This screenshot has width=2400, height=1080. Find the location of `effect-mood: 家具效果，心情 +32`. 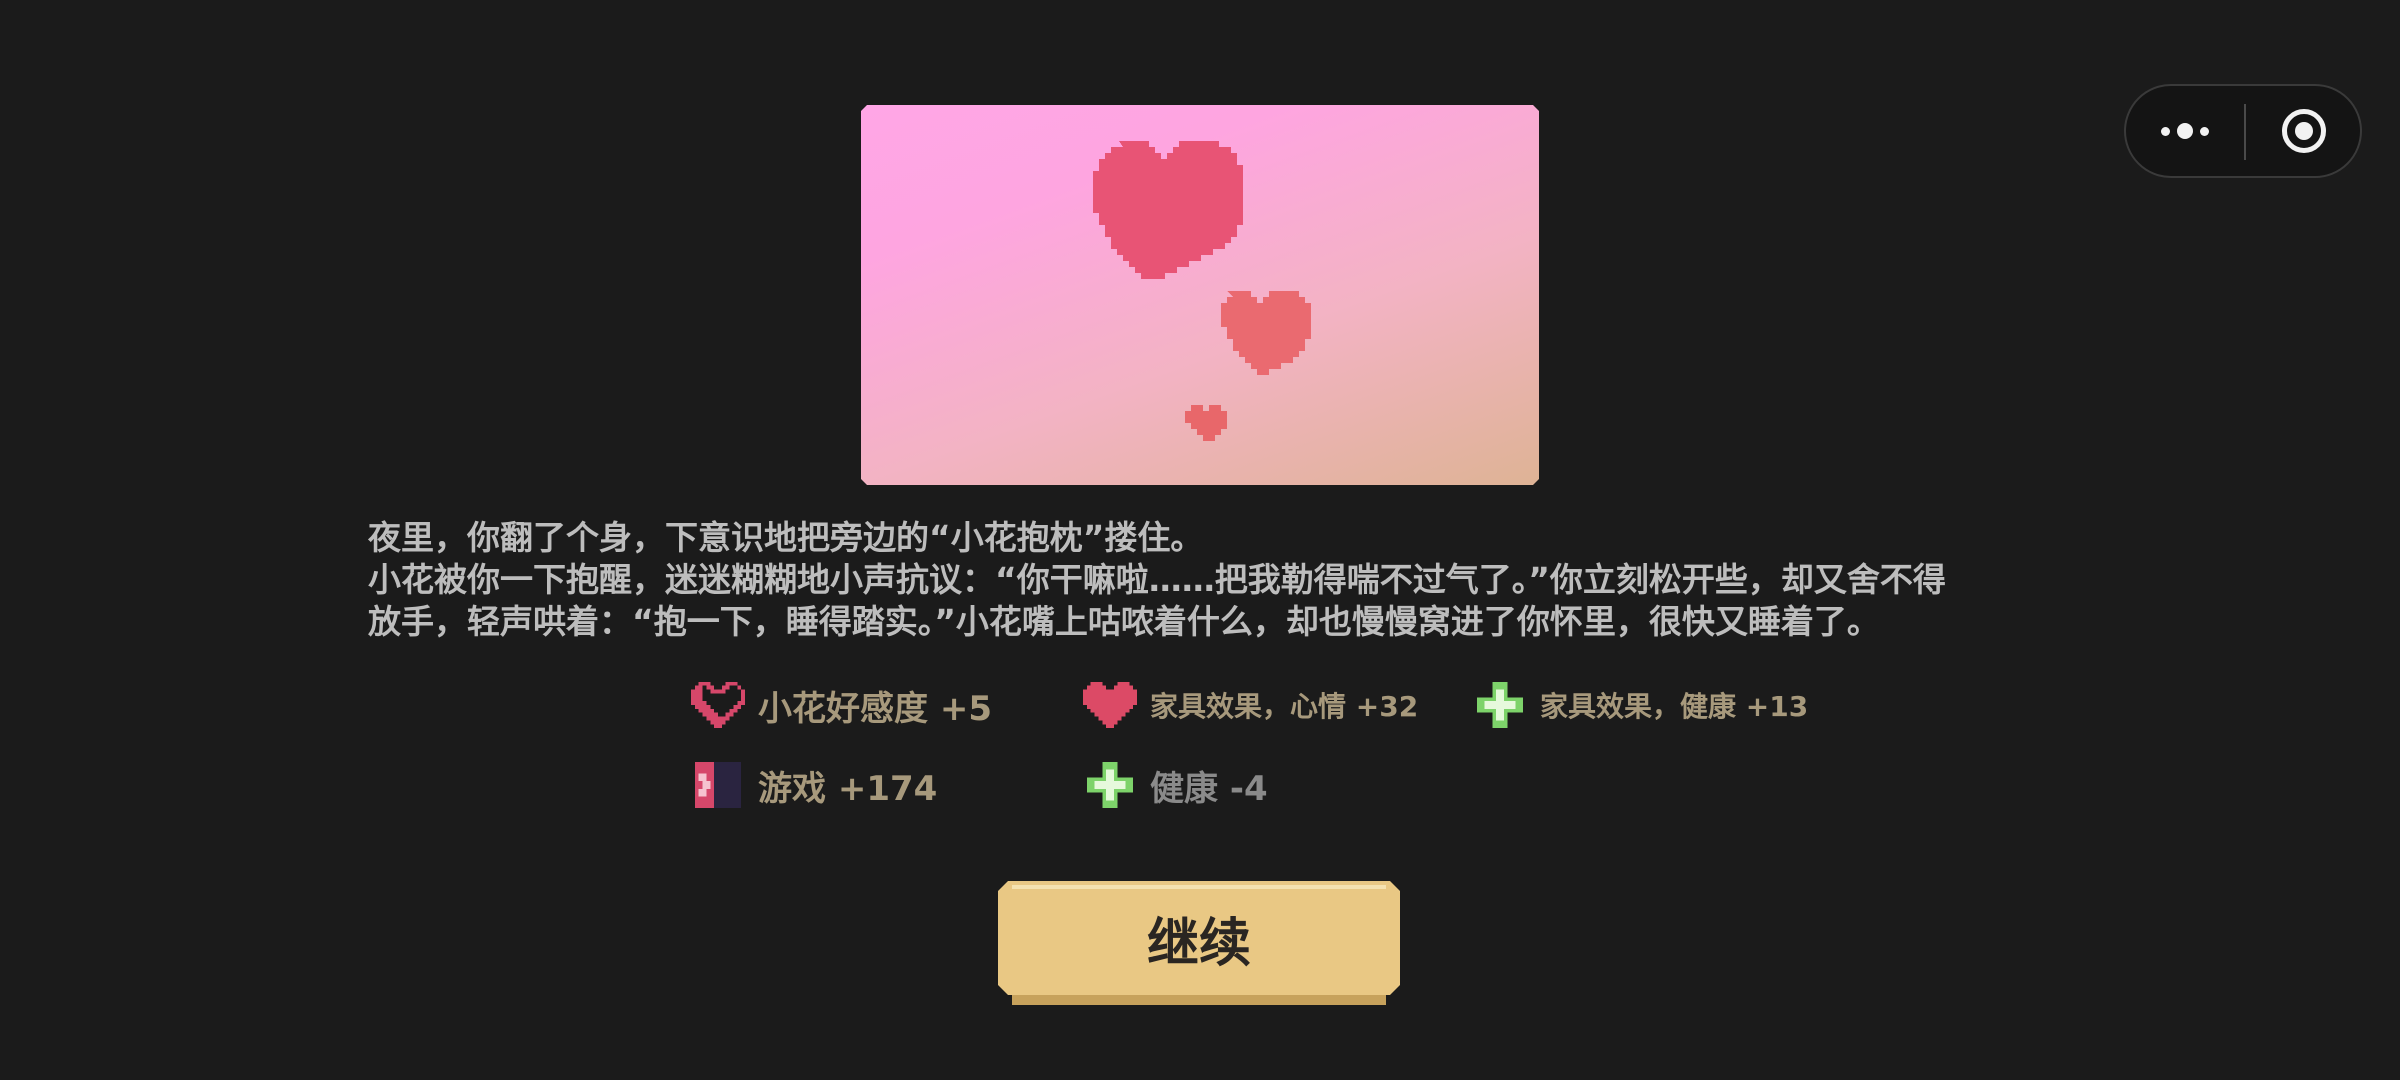

effect-mood: 家具效果，心情 +32 is located at coordinates (1250, 705).